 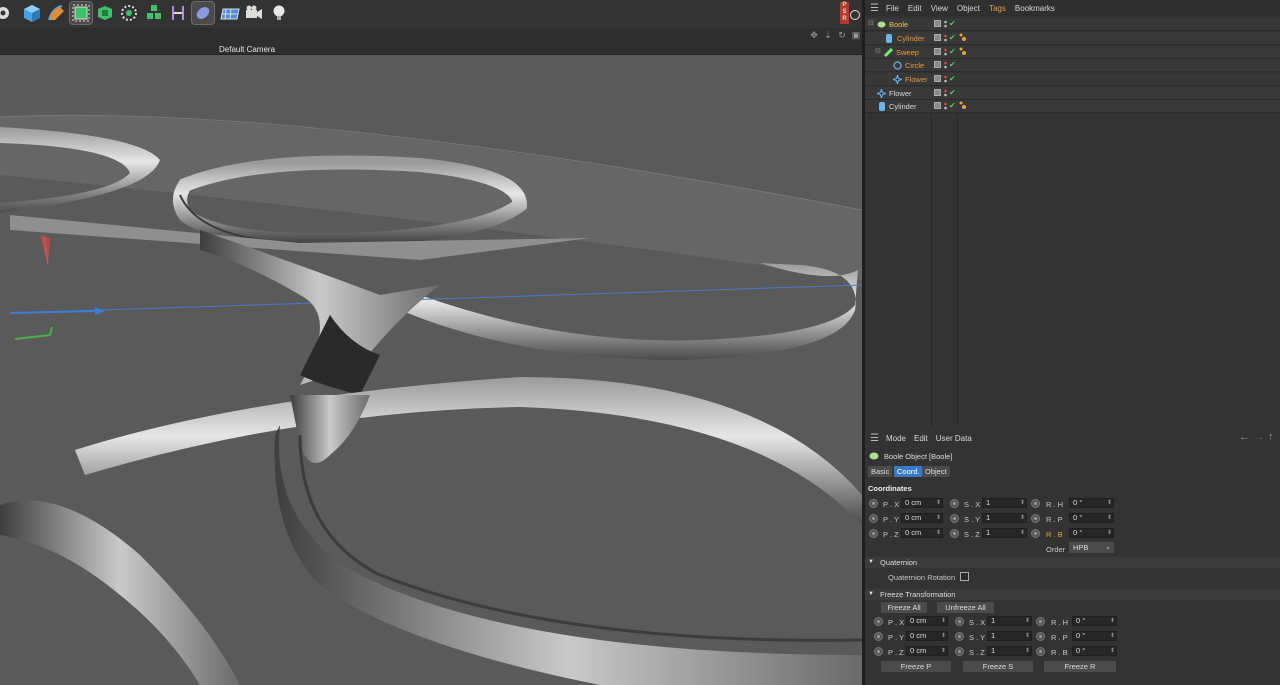 I want to click on section-freeze-transformation: ▼ Freeze Transformation, so click(x=1072, y=594).